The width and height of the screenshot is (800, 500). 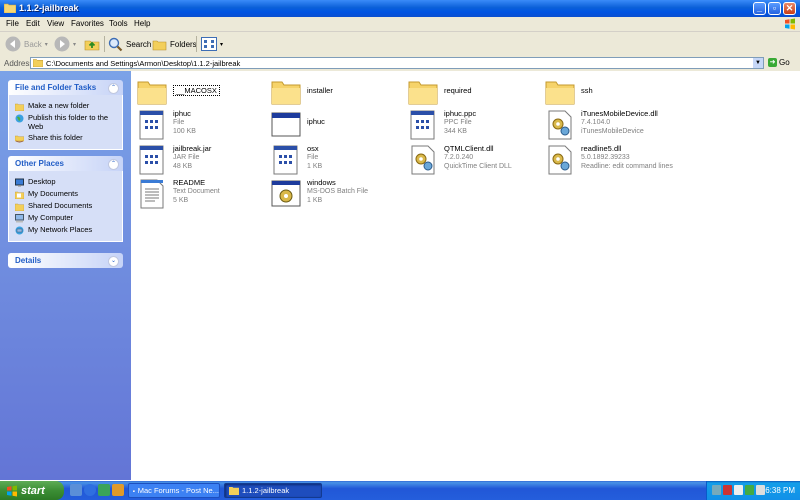 I want to click on file-item-windows-batch: windows MS-DOS Batch File 1 KB, so click(x=319, y=194).